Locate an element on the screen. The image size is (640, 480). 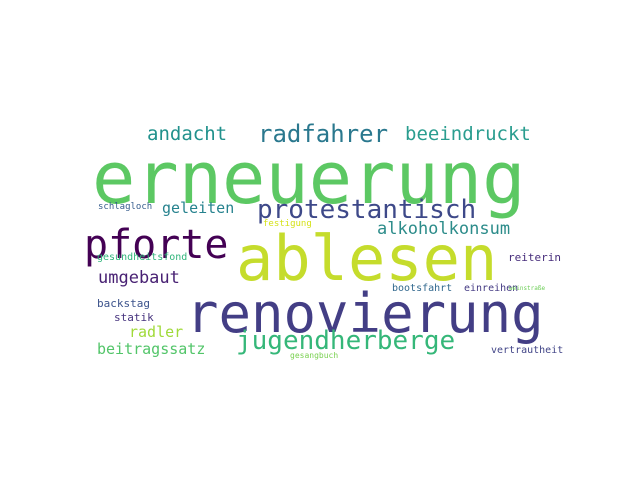
word-alkoholkonsum: alkoholkonsum is located at coordinates (444, 229).